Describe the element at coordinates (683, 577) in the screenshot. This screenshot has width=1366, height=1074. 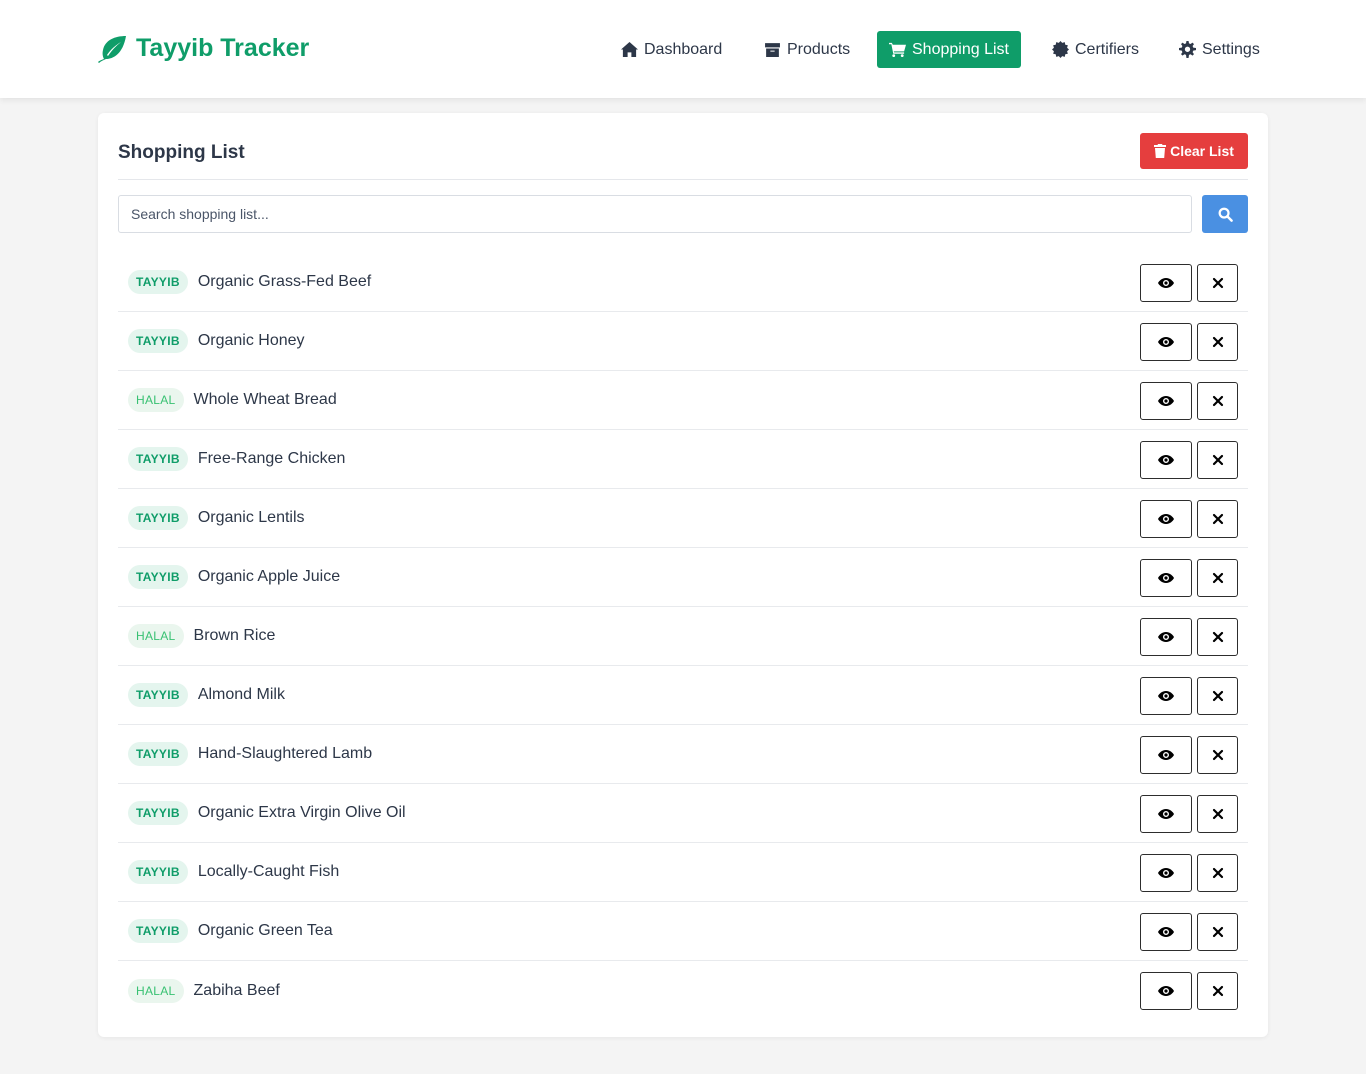
I see `list-item: TAYYIB Organic Apple Juice` at that location.